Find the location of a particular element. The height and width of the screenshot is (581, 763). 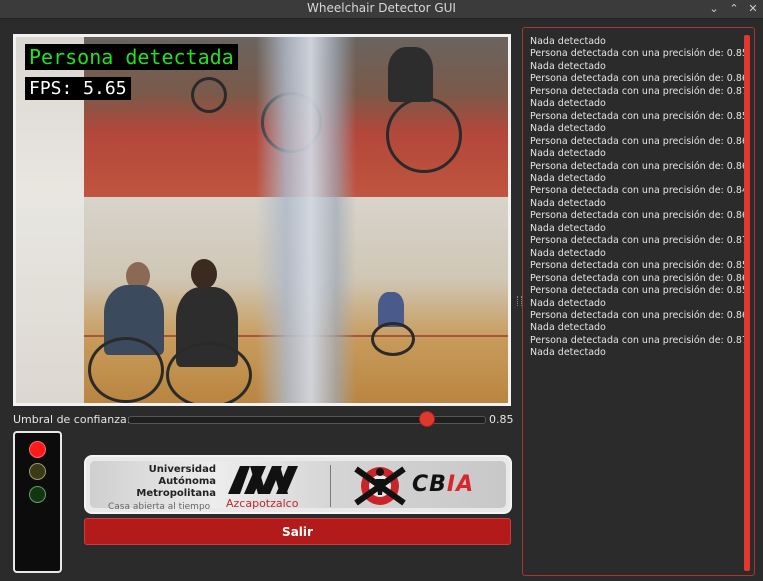

title-bar: Wheelchair Detector GUI ⌄ ⌃ ✕ is located at coordinates (381, 9).